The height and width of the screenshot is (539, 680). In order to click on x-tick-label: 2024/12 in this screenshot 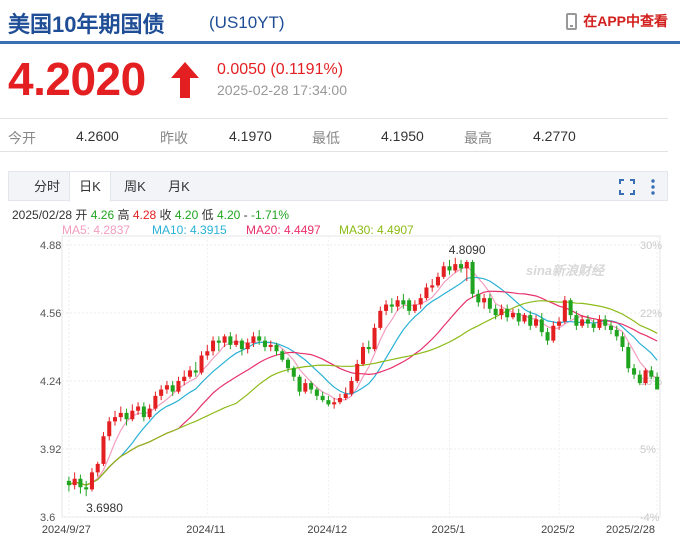, I will do `click(327, 530)`.